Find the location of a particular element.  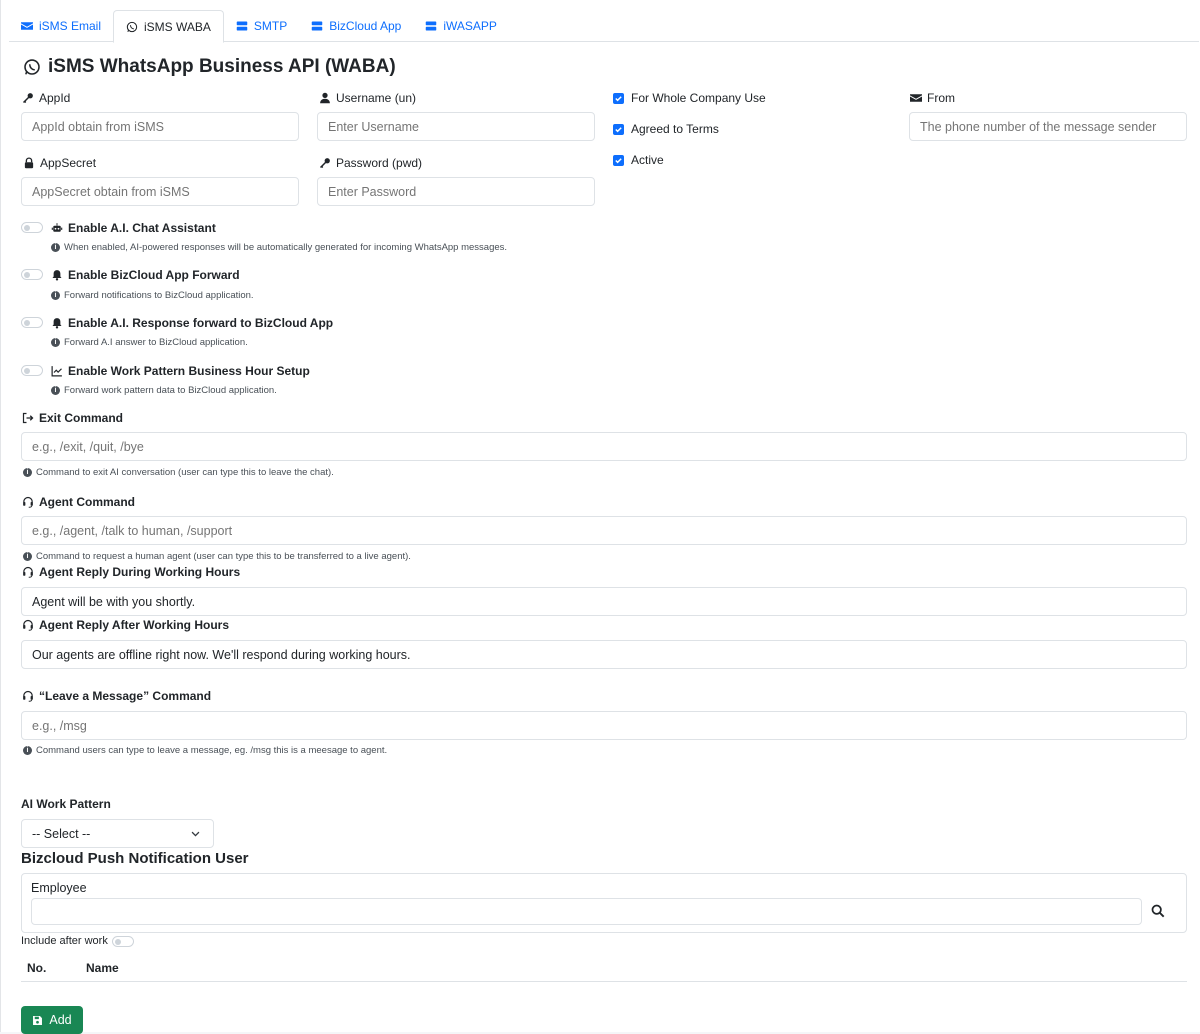

tab-label: BizCloud App is located at coordinates (365, 26).